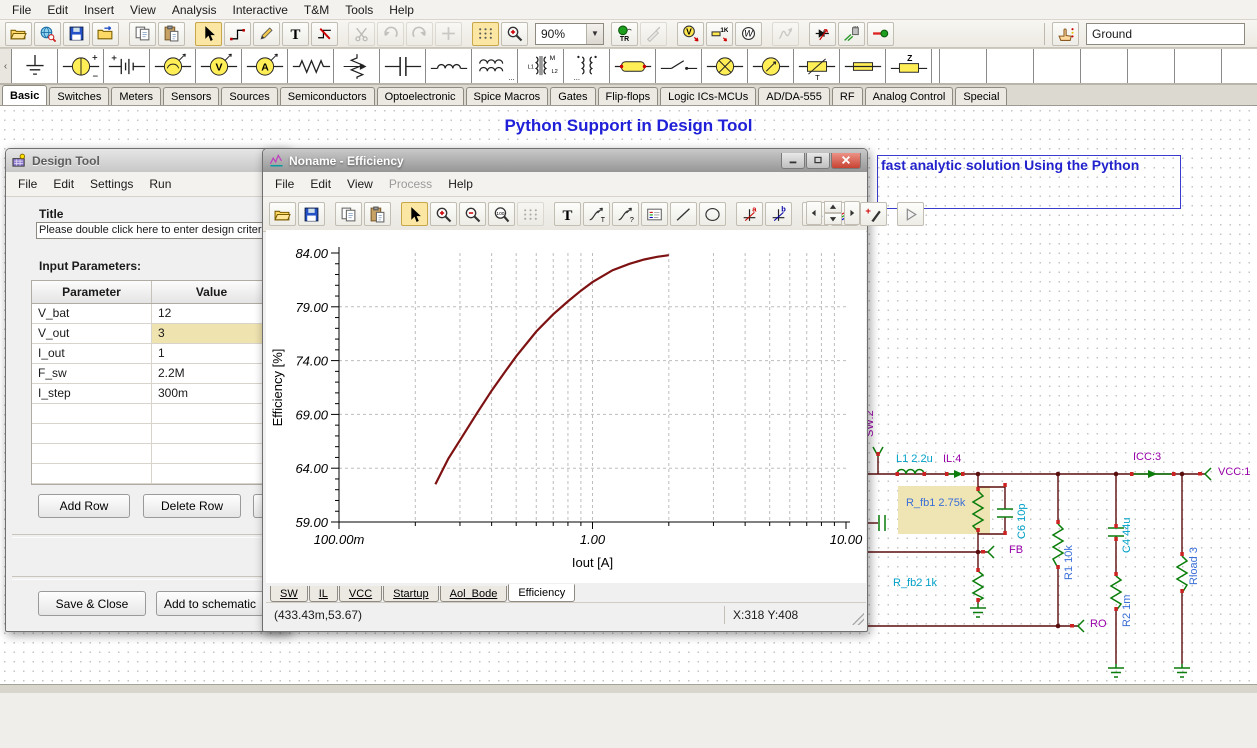 Image resolution: width=1257 pixels, height=748 pixels. What do you see at coordinates (712, 214) in the screenshot?
I see `draw-ellipse` at bounding box center [712, 214].